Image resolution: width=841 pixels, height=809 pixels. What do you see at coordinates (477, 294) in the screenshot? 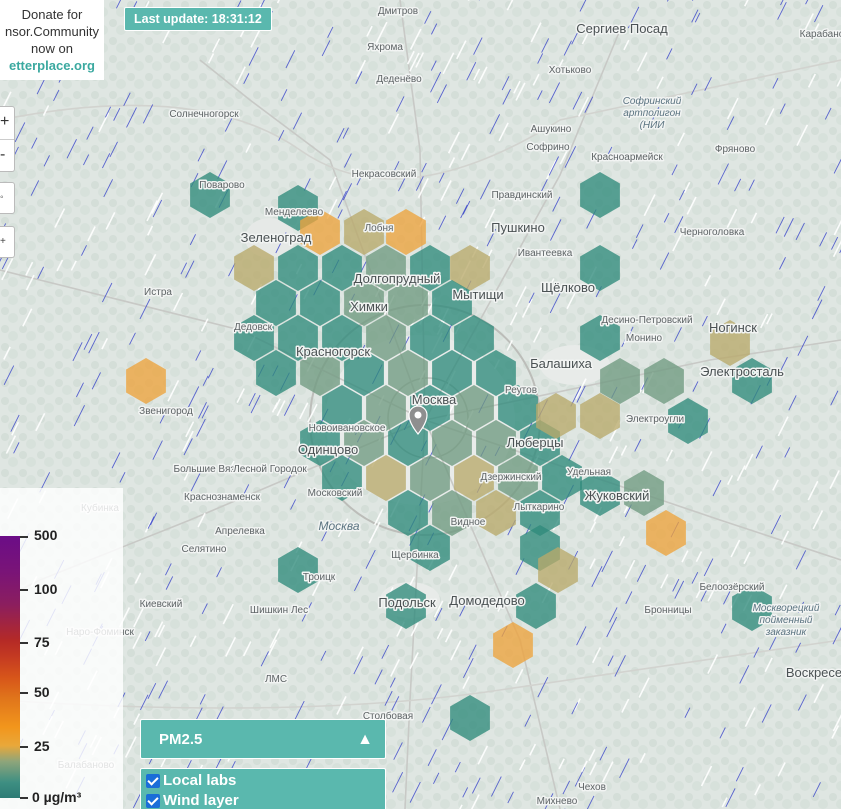
I see `map-label-mytishchi: Мытищи` at bounding box center [477, 294].